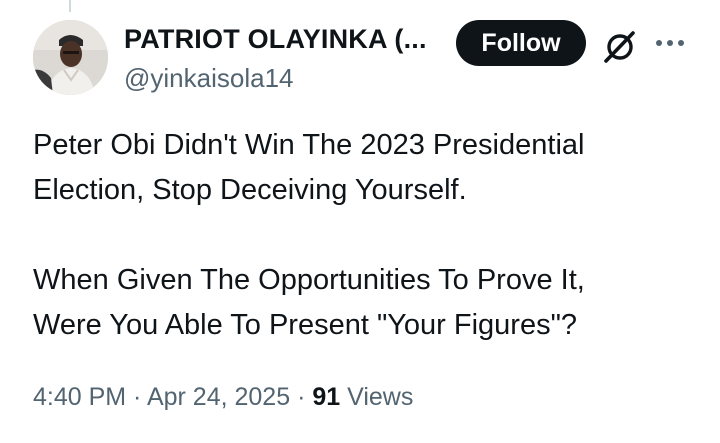 The image size is (720, 443). I want to click on tweet-line: Election, Stop Deceiving Yourself., so click(250, 190).